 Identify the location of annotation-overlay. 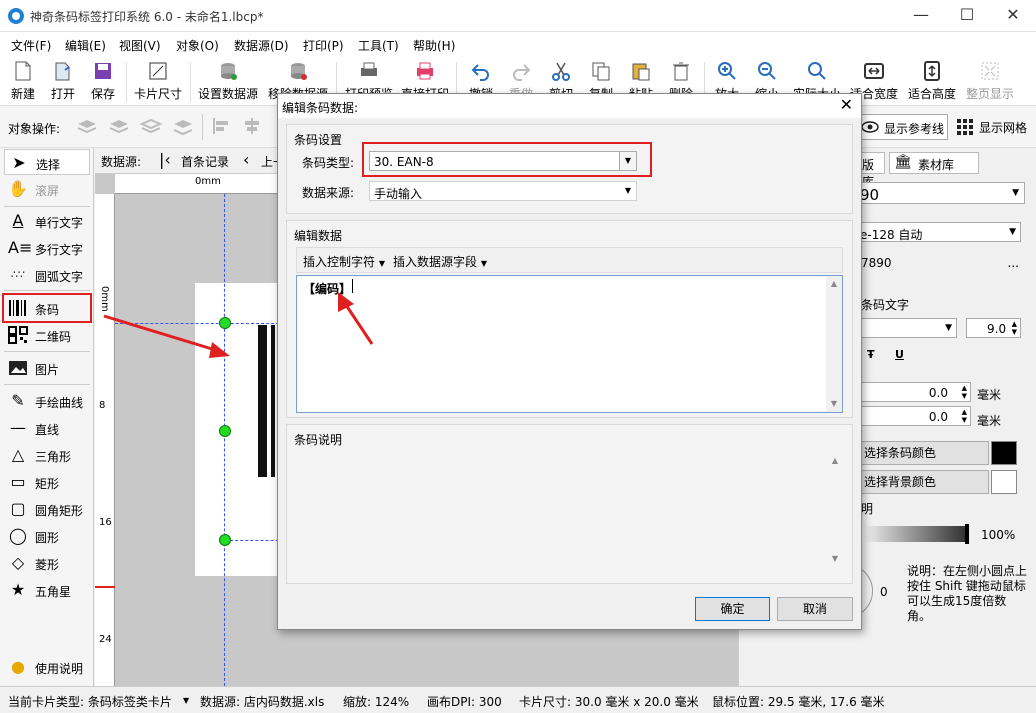
(238, 325).